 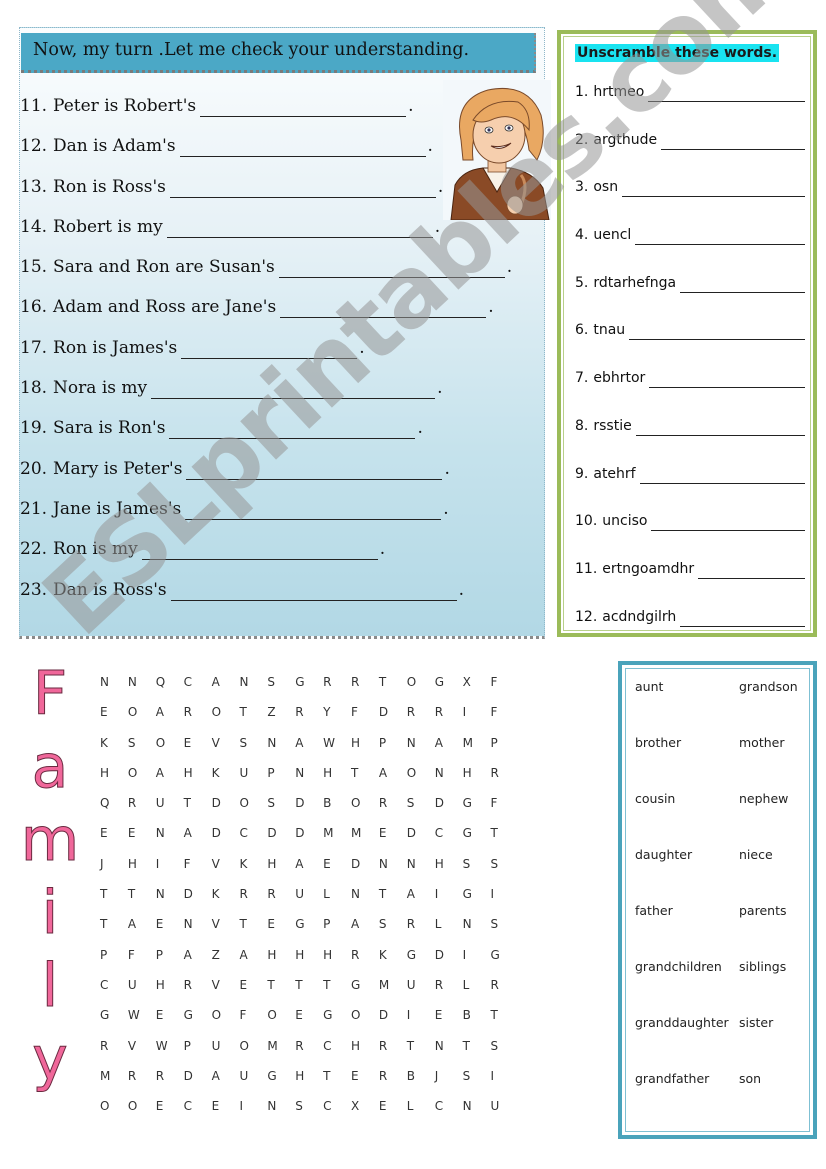 What do you see at coordinates (110, 872) in the screenshot?
I see `grid-letter: J` at bounding box center [110, 872].